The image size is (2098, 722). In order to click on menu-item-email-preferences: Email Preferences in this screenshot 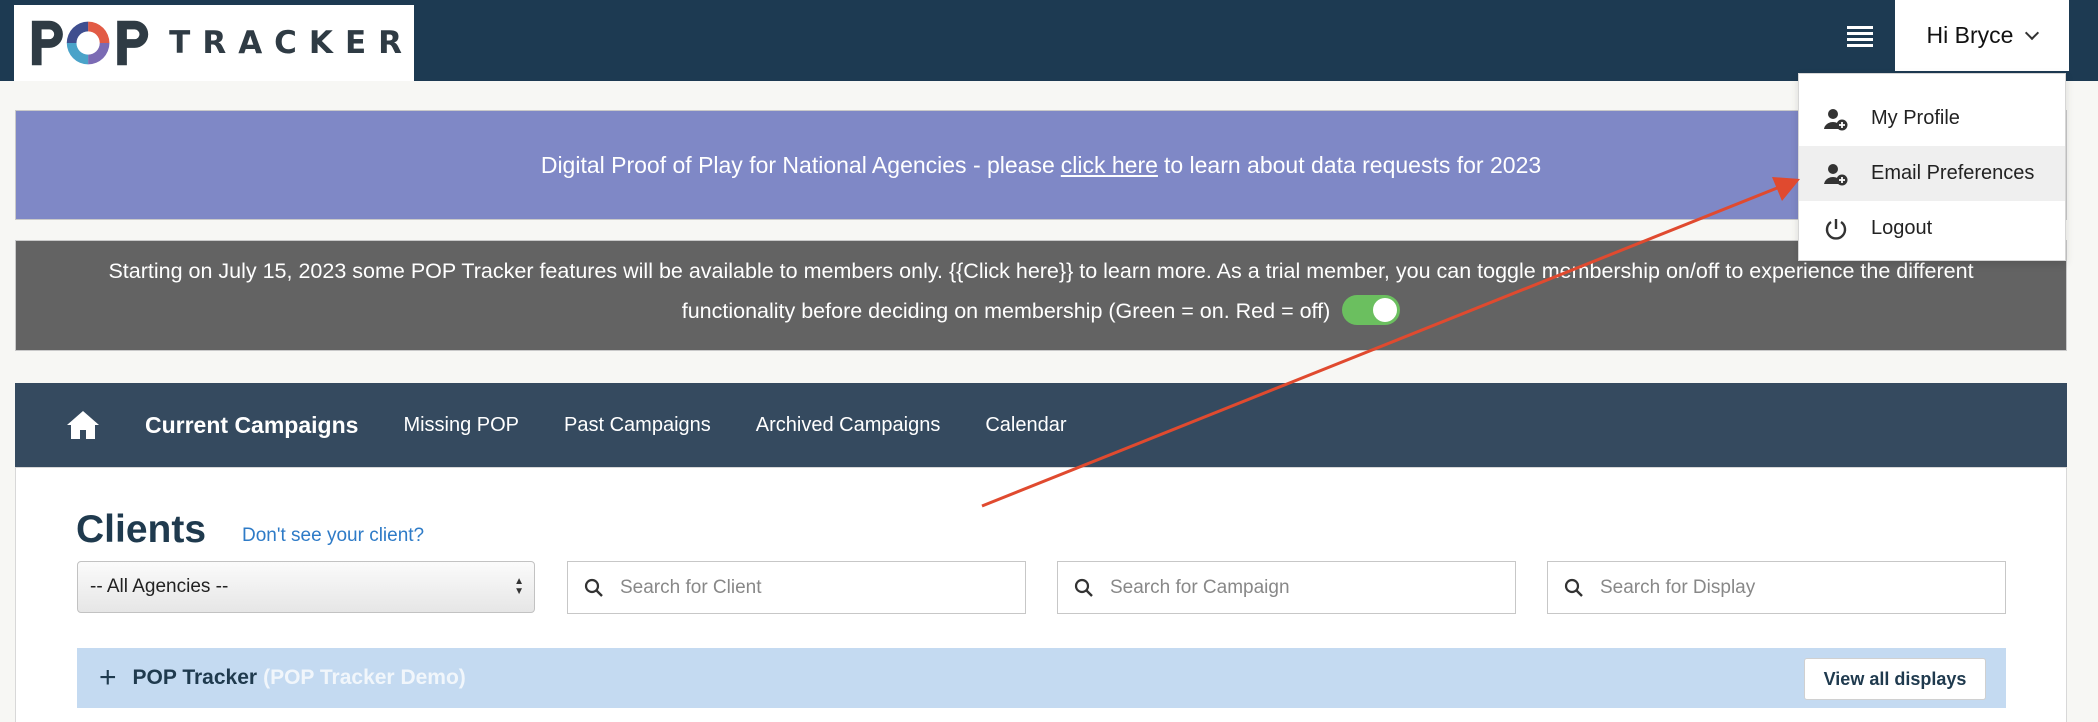, I will do `click(1932, 173)`.